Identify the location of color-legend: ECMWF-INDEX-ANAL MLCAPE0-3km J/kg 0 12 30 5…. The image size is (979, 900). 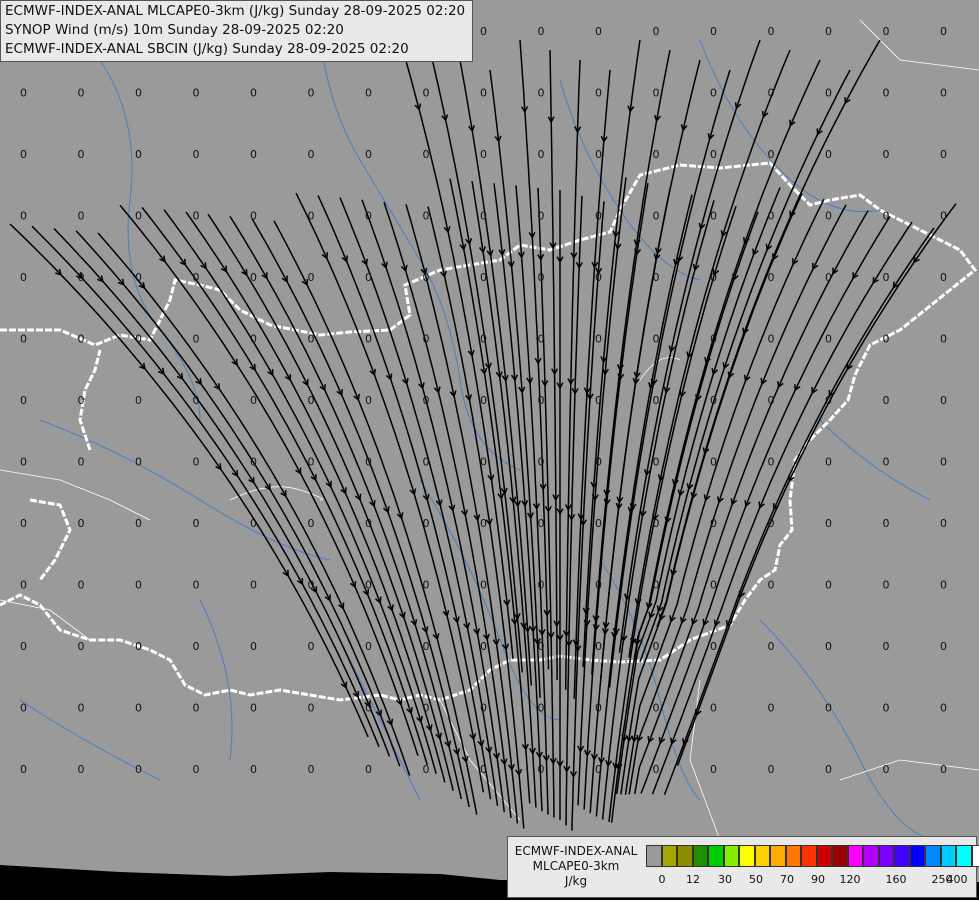
(743, 867).